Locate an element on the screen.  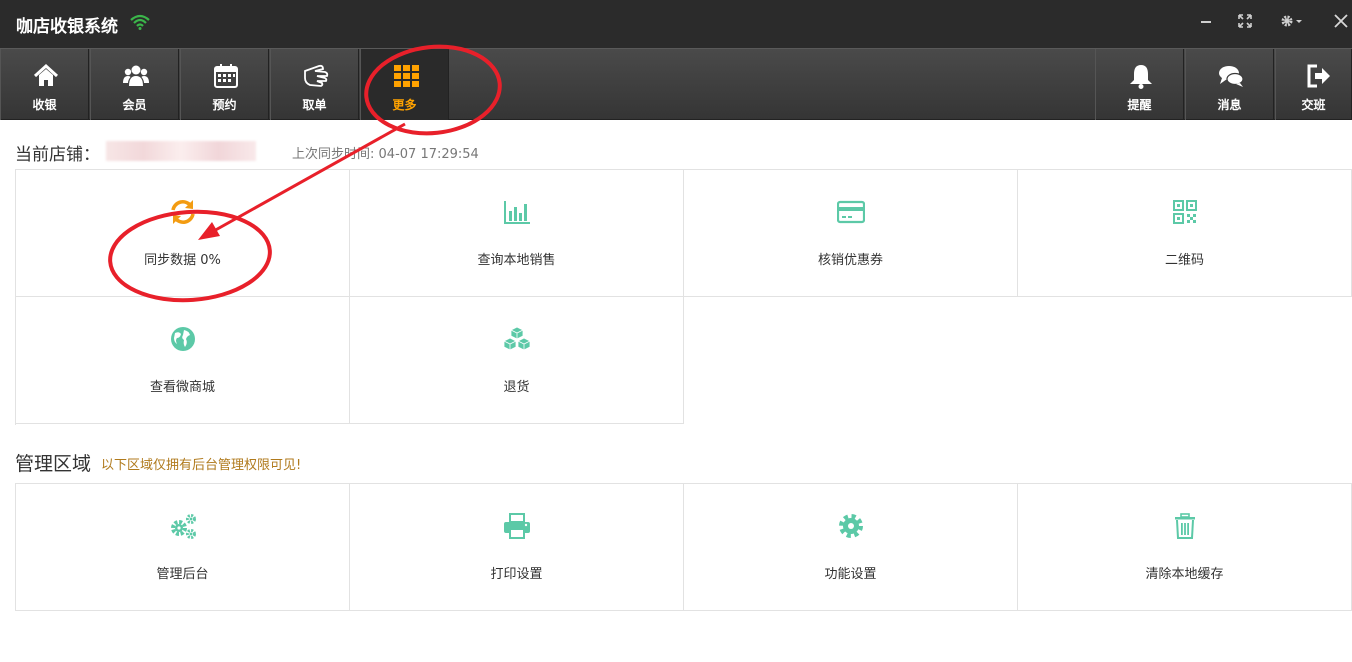
toolbar-messages: 消息 is located at coordinates (1229, 84).